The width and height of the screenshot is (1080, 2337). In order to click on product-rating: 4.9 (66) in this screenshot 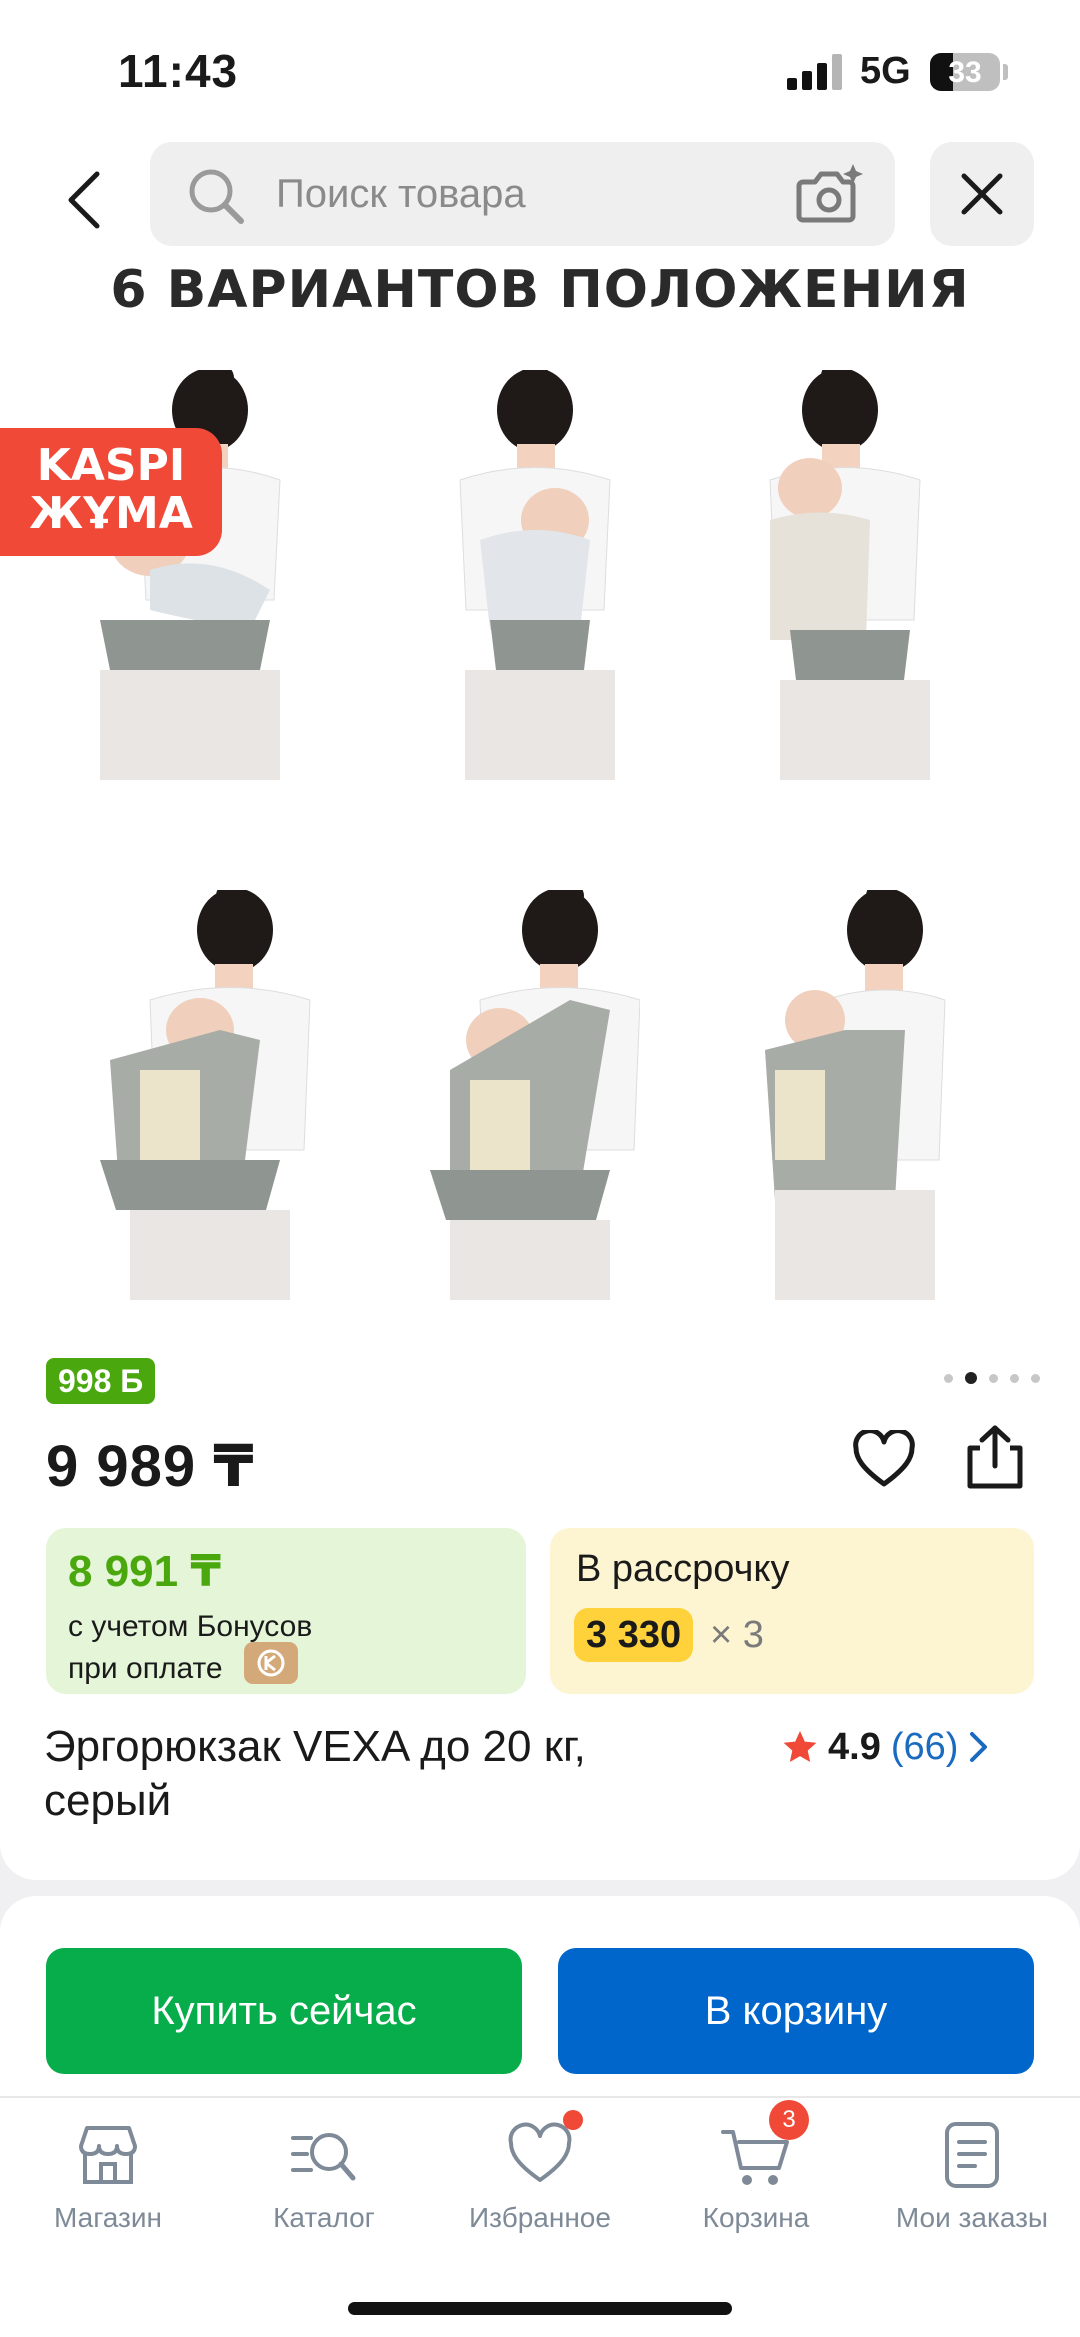, I will do `click(886, 1747)`.